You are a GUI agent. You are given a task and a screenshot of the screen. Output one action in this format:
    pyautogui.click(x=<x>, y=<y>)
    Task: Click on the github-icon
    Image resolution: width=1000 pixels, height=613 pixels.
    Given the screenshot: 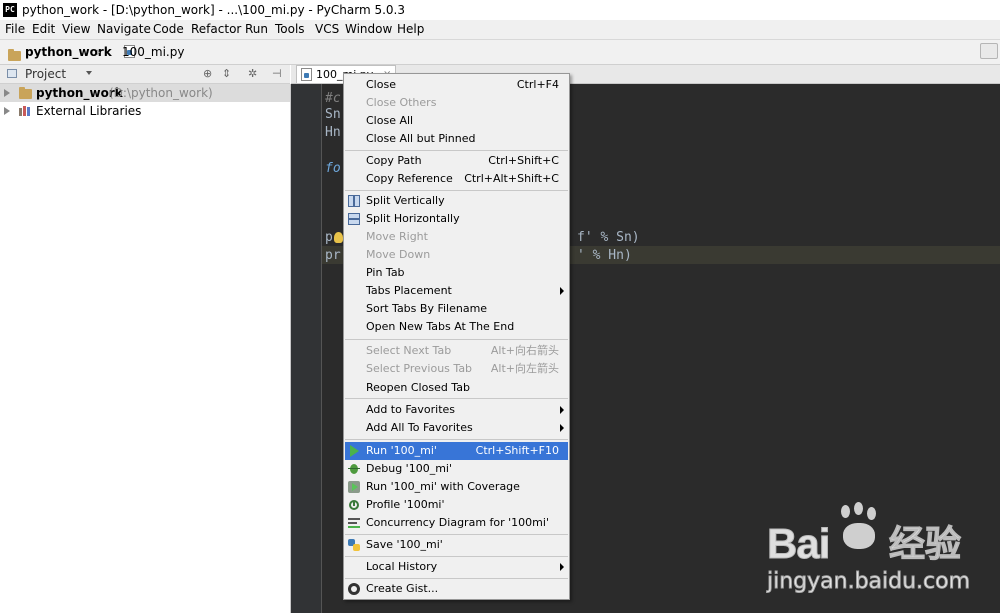 What is the action you would take?
    pyautogui.click(x=354, y=589)
    